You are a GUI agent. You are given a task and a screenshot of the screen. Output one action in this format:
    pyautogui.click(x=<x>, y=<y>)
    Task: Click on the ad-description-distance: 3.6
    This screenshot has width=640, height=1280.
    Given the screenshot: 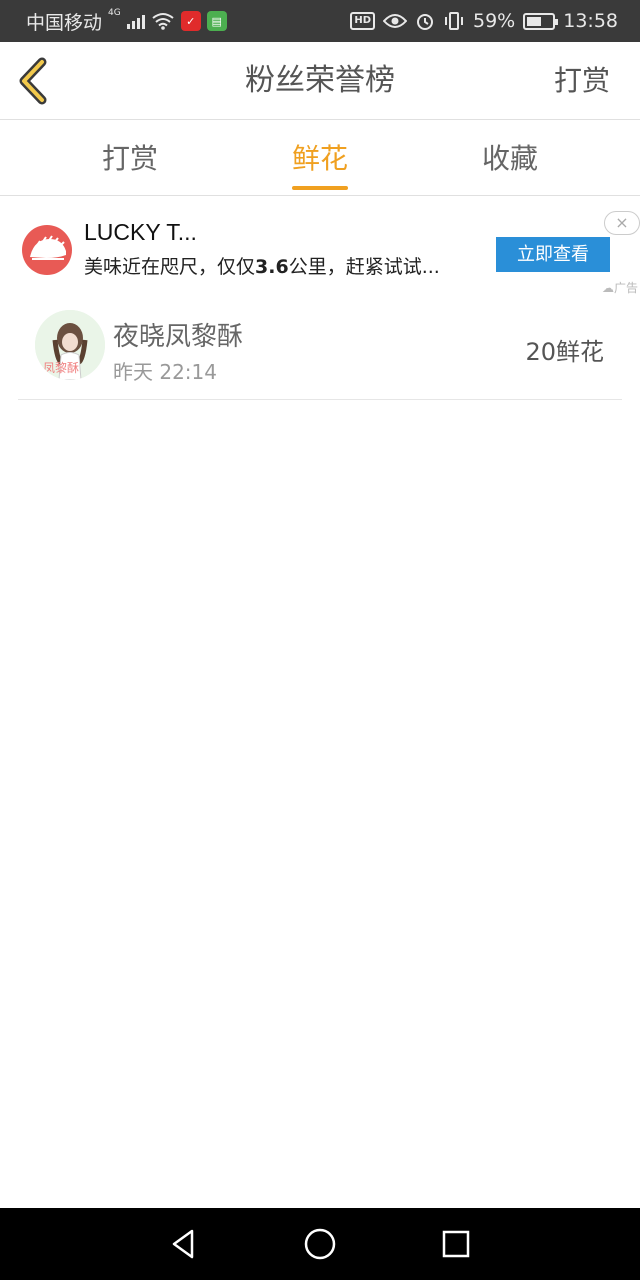 What is the action you would take?
    pyautogui.click(x=272, y=267)
    